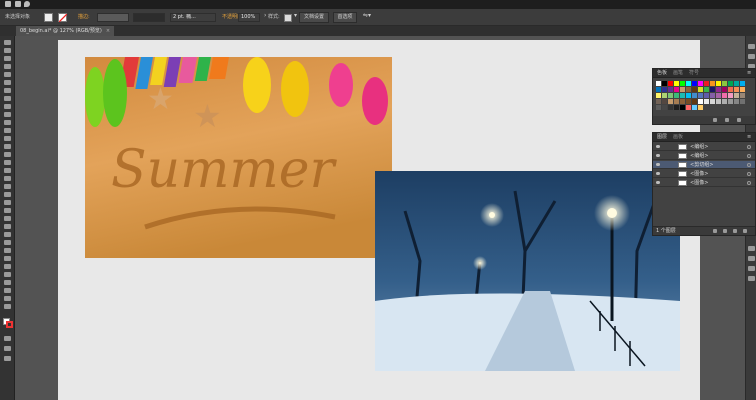 The width and height of the screenshot is (756, 400). Describe the element at coordinates (7, 242) in the screenshot. I see `slice-tool-icon` at that location.